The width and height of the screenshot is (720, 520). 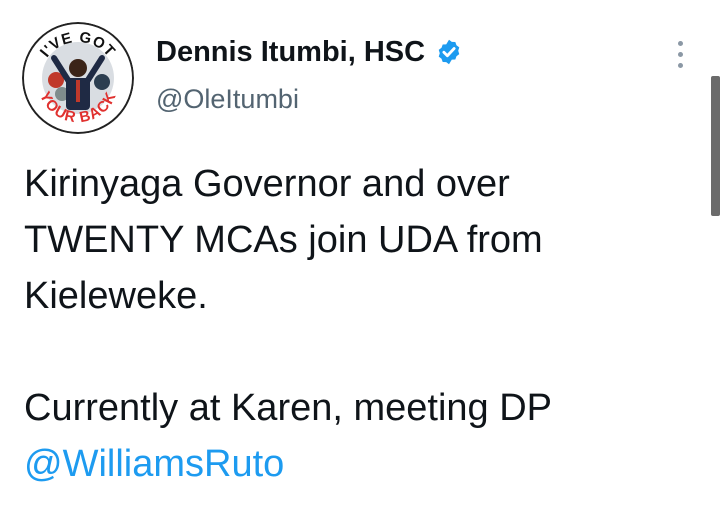 I want to click on author-name-row: Dennis Itumbi, HSC, so click(x=309, y=52).